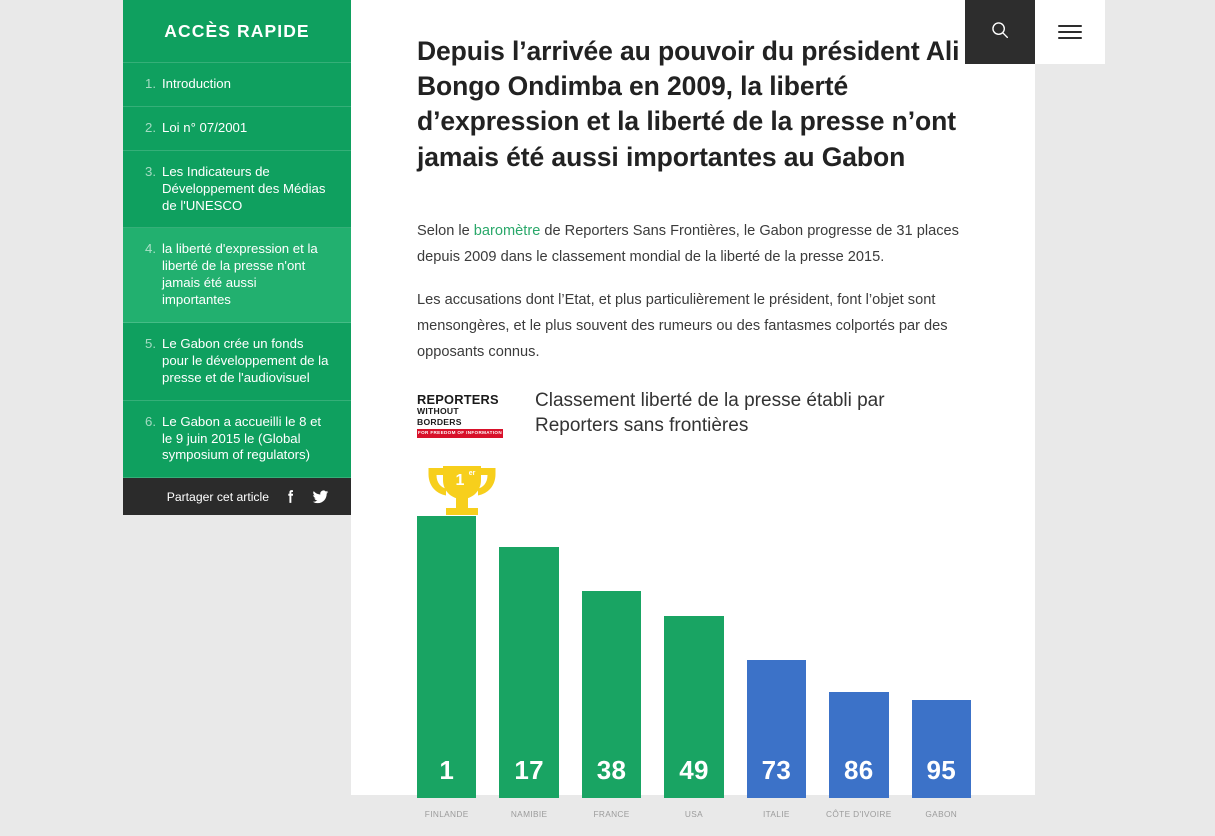 This screenshot has height=836, width=1215. I want to click on sidebar-item-number: 2., so click(150, 127).